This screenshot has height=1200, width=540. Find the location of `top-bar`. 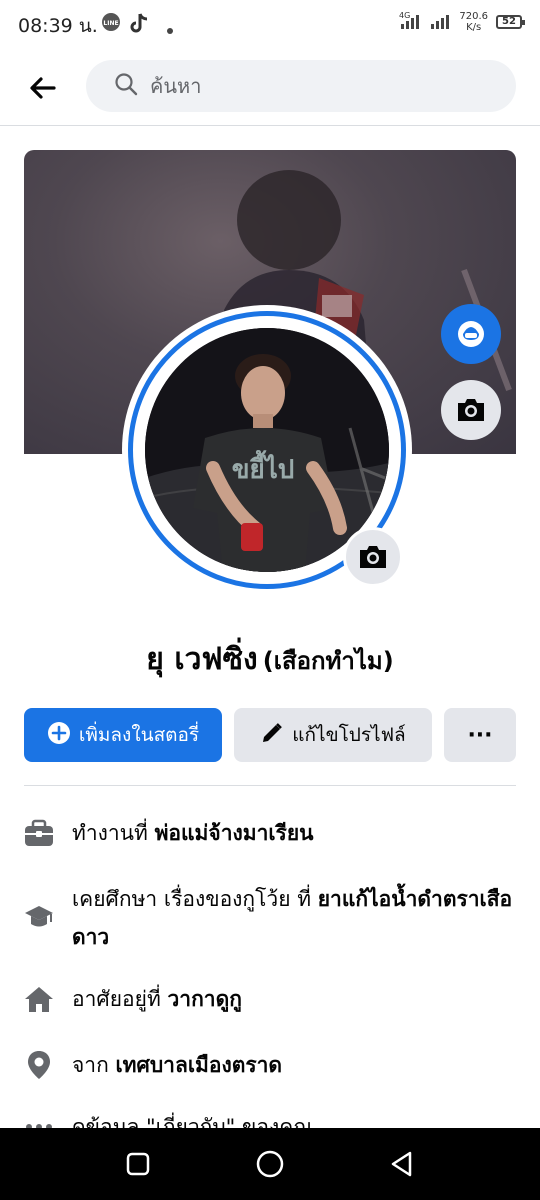

top-bar is located at coordinates (270, 87).